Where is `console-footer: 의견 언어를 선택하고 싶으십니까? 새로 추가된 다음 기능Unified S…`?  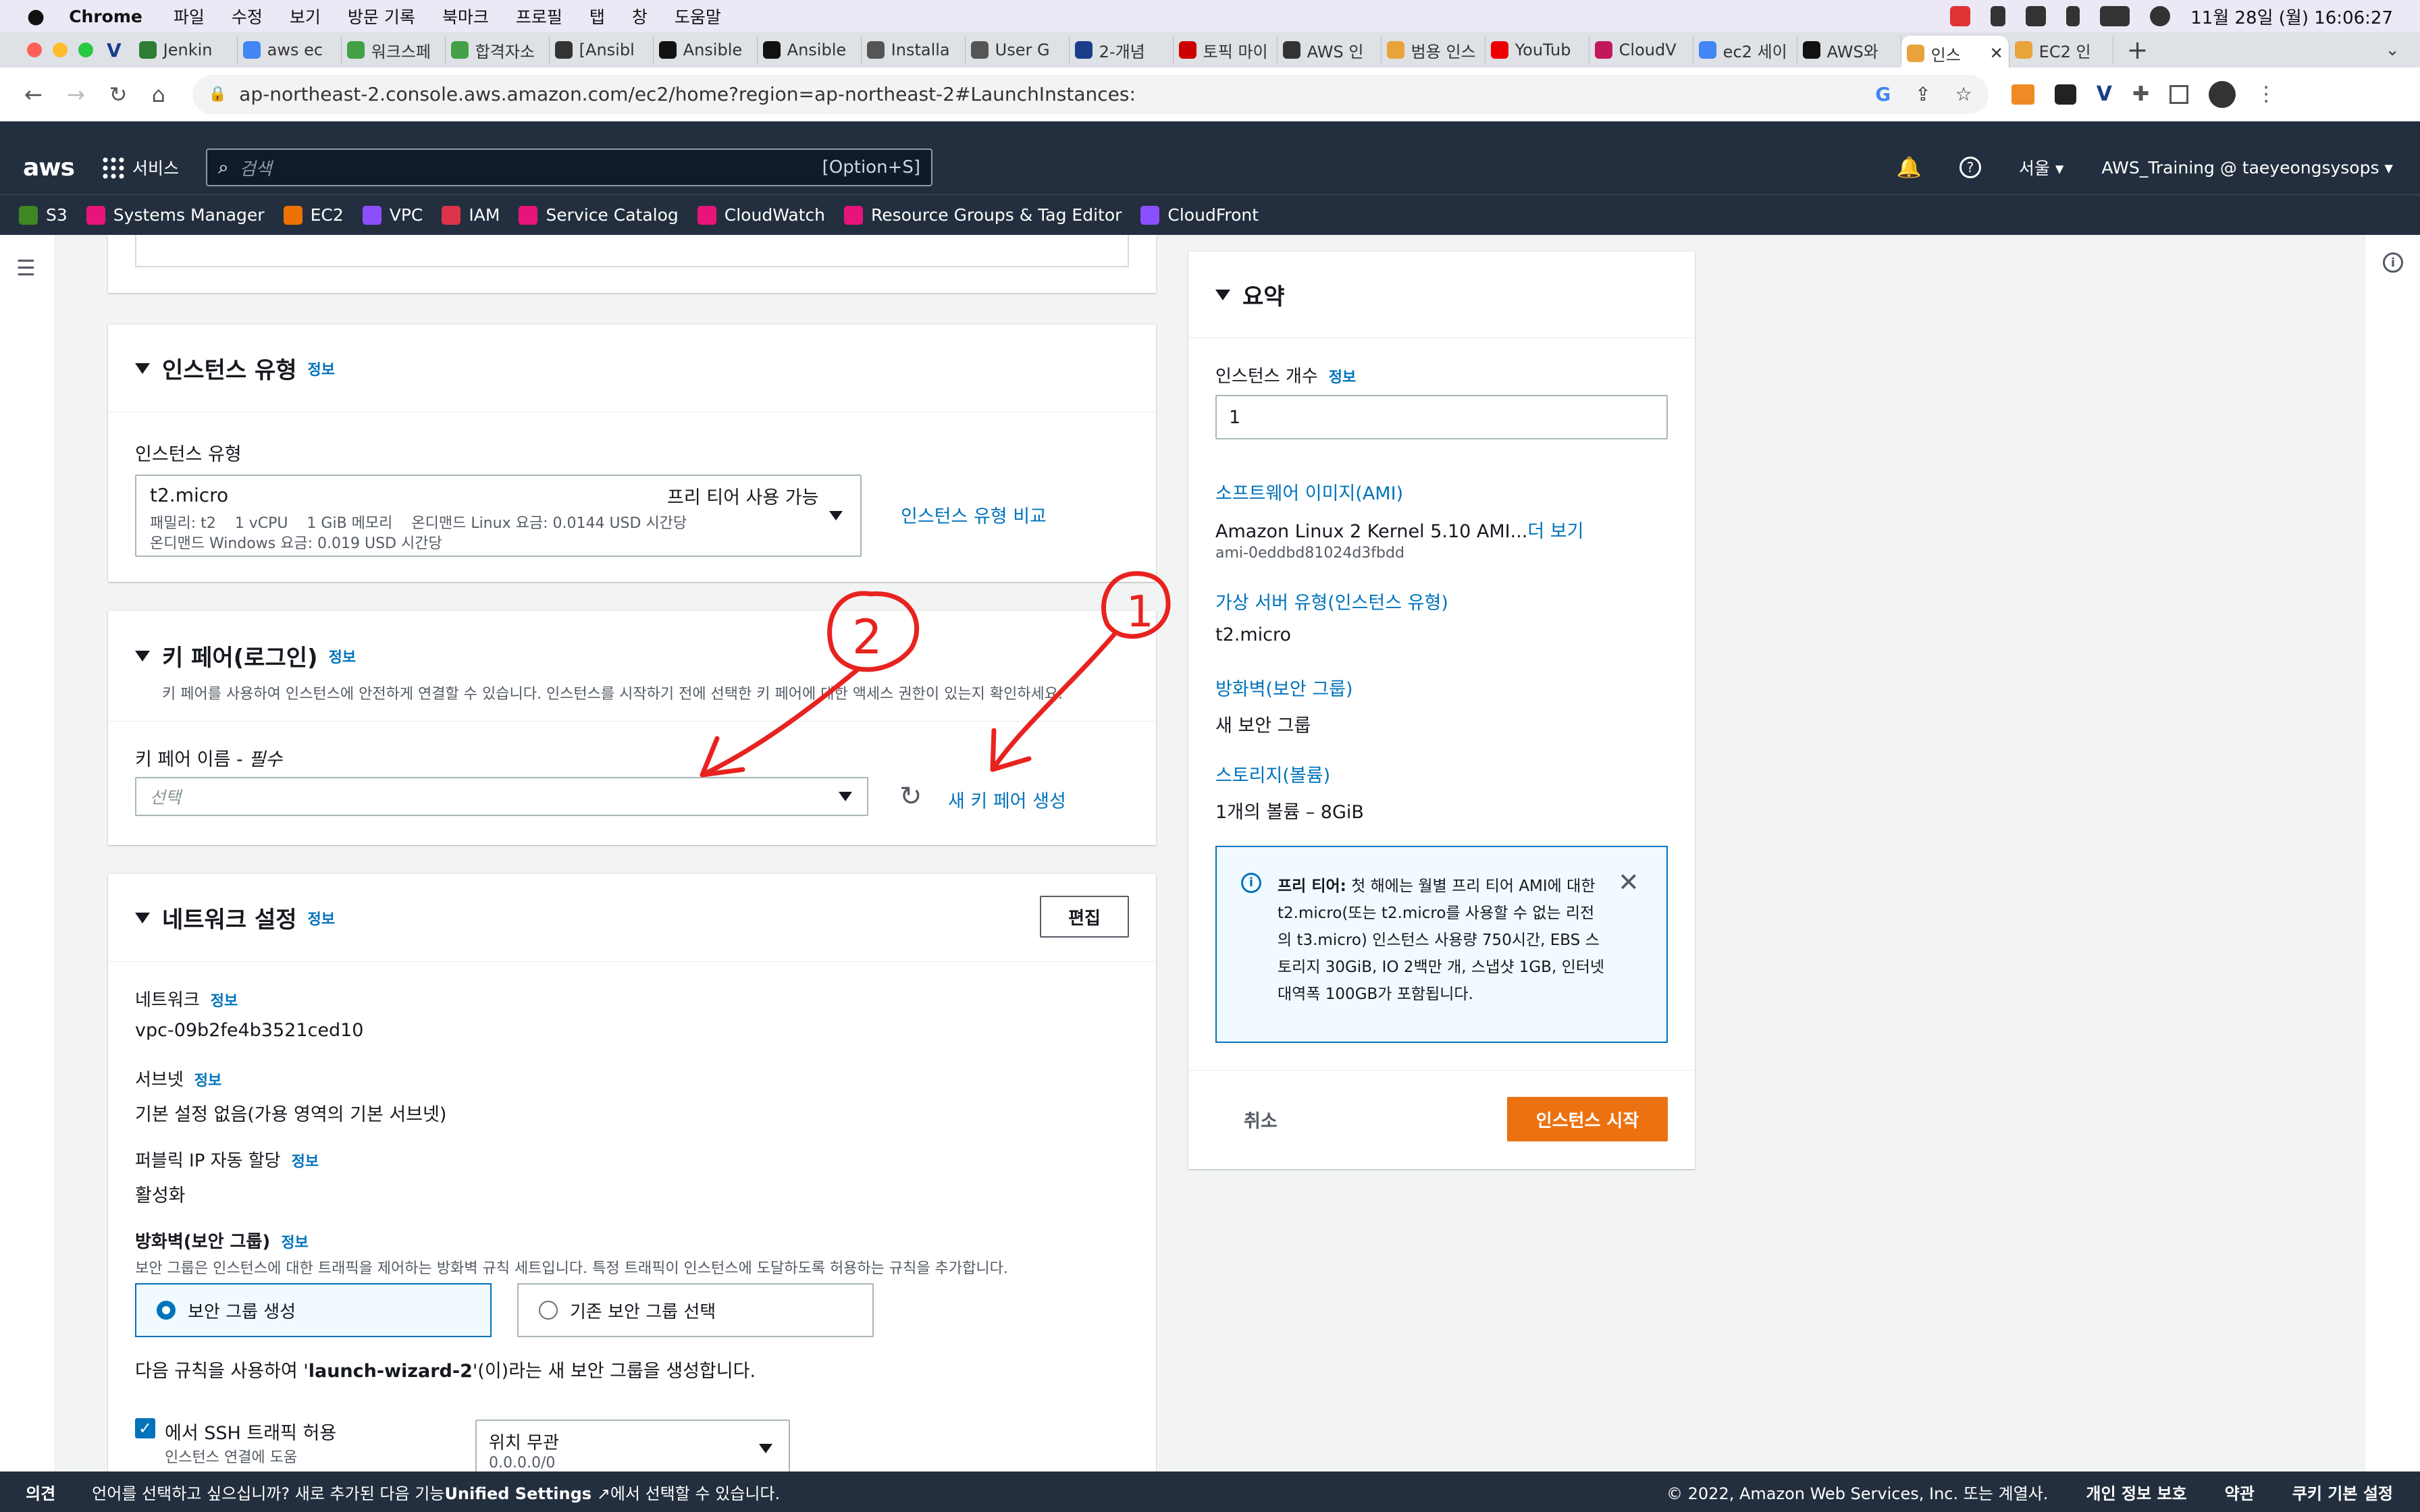
console-footer: 의견 언어를 선택하고 싶으십니까? 새로 추가된 다음 기능Unified S… is located at coordinates (1210, 1492).